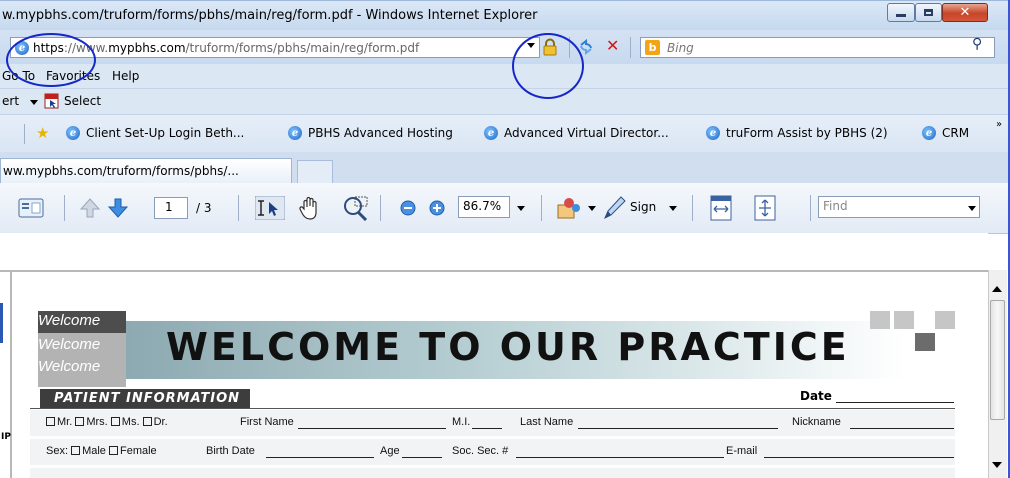 Image resolution: width=1010 pixels, height=478 pixels. I want to click on annotation-circle-lock, so click(548, 66).